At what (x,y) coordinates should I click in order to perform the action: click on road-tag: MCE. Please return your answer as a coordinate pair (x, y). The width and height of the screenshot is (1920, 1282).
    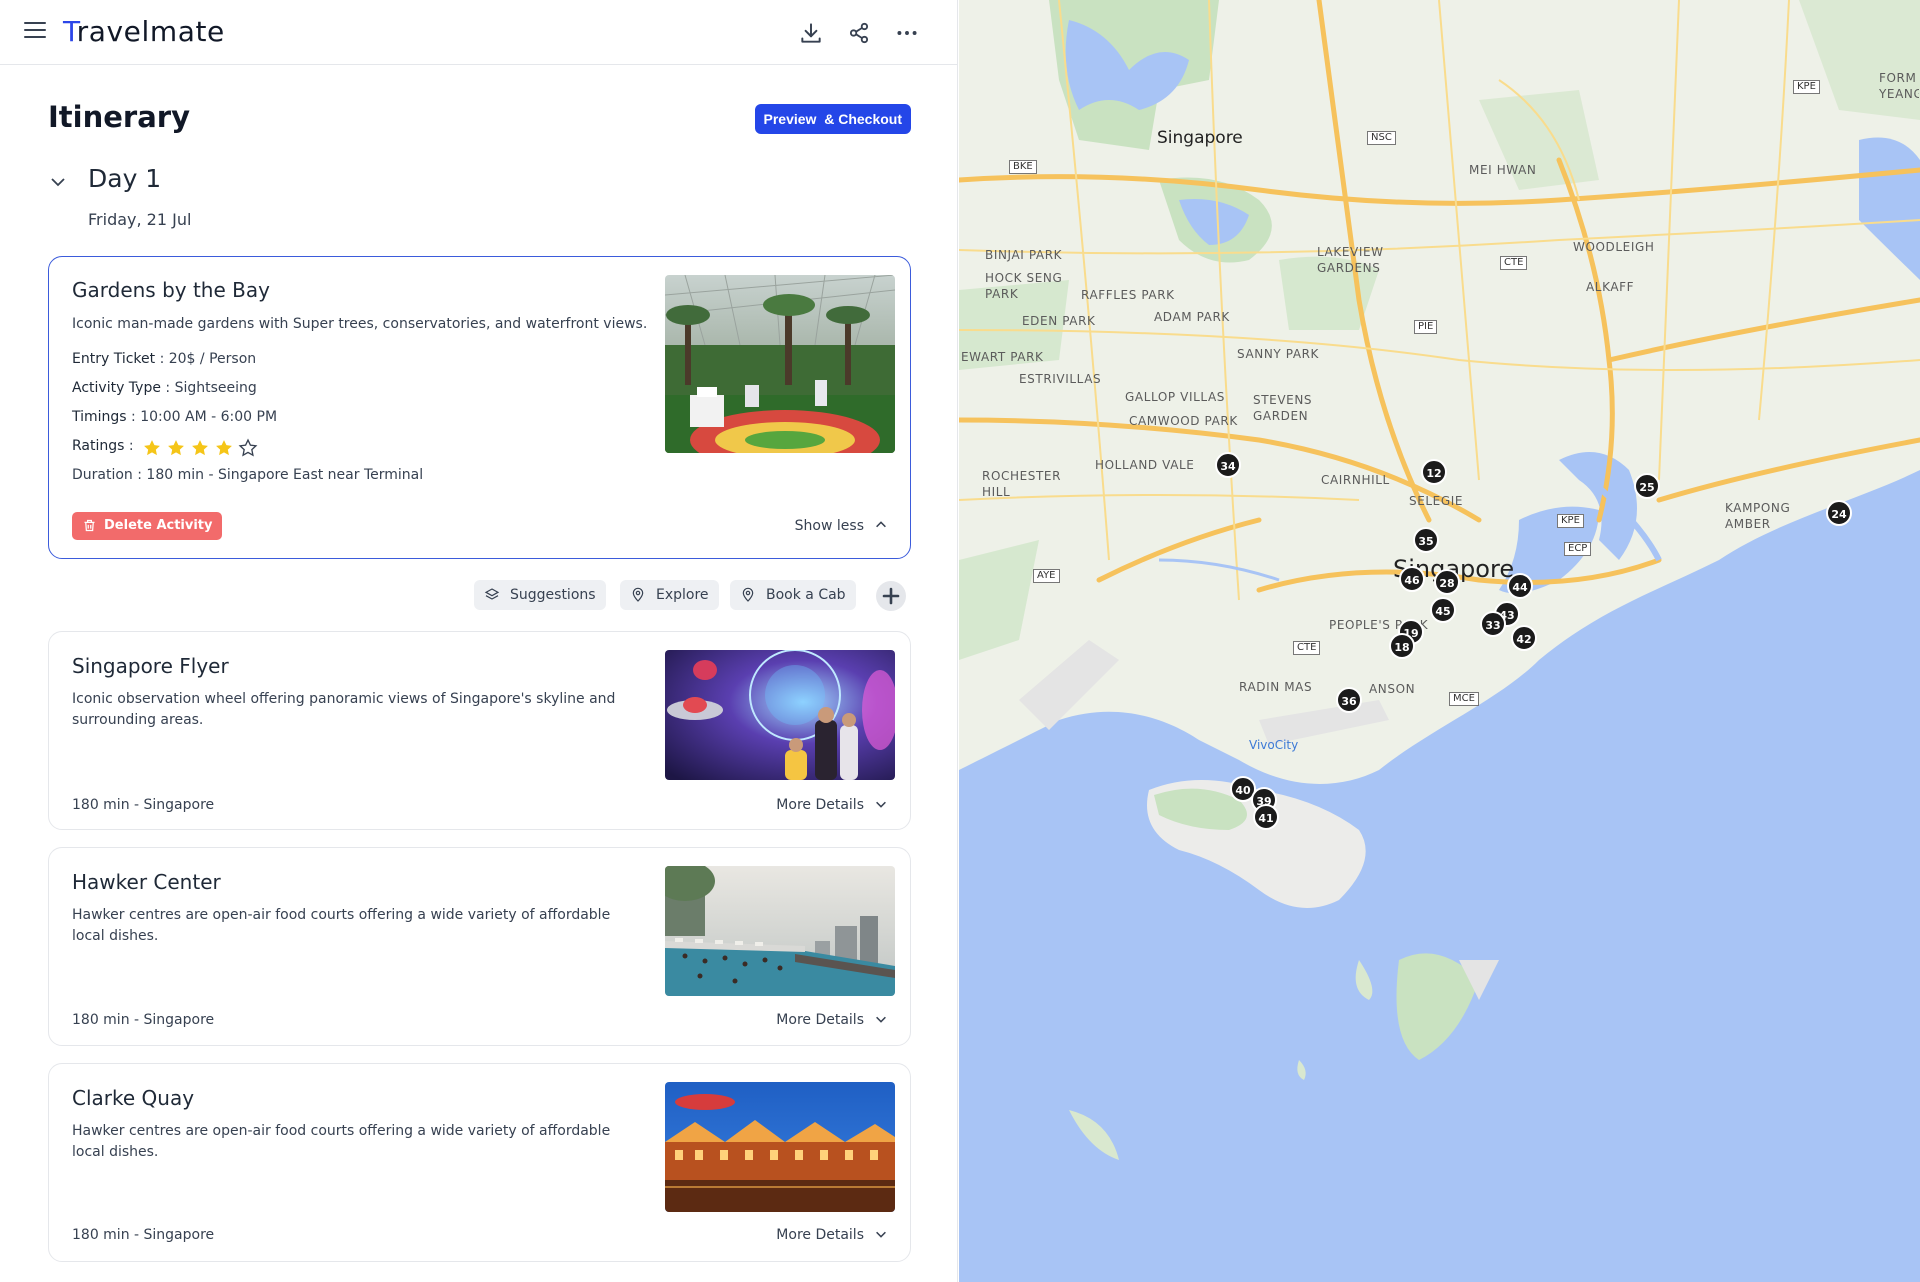
    Looking at the image, I should click on (1464, 699).